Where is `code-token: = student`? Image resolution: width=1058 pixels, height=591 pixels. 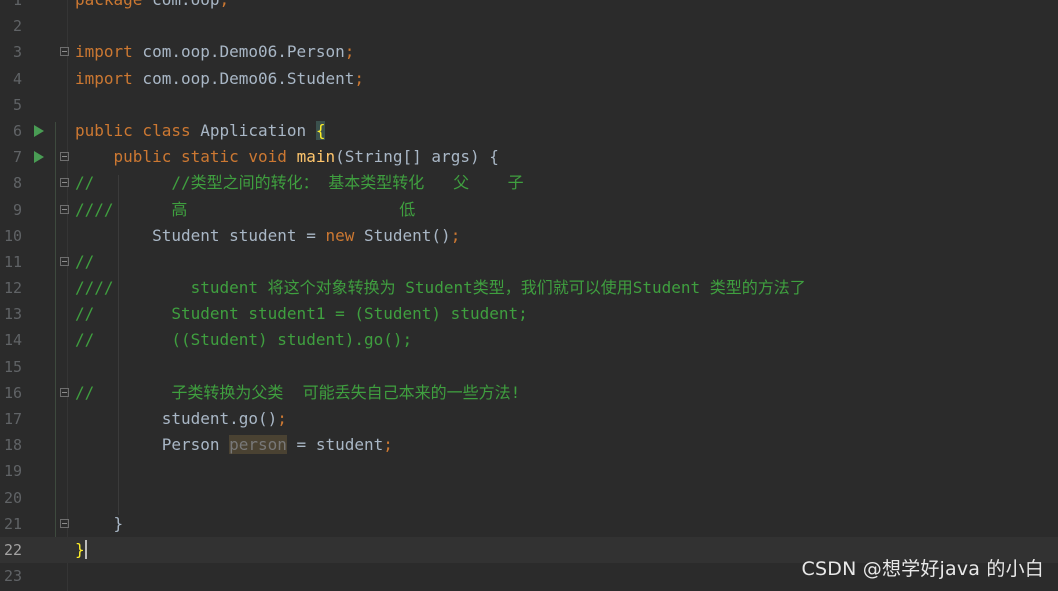 code-token: = student is located at coordinates (335, 445).